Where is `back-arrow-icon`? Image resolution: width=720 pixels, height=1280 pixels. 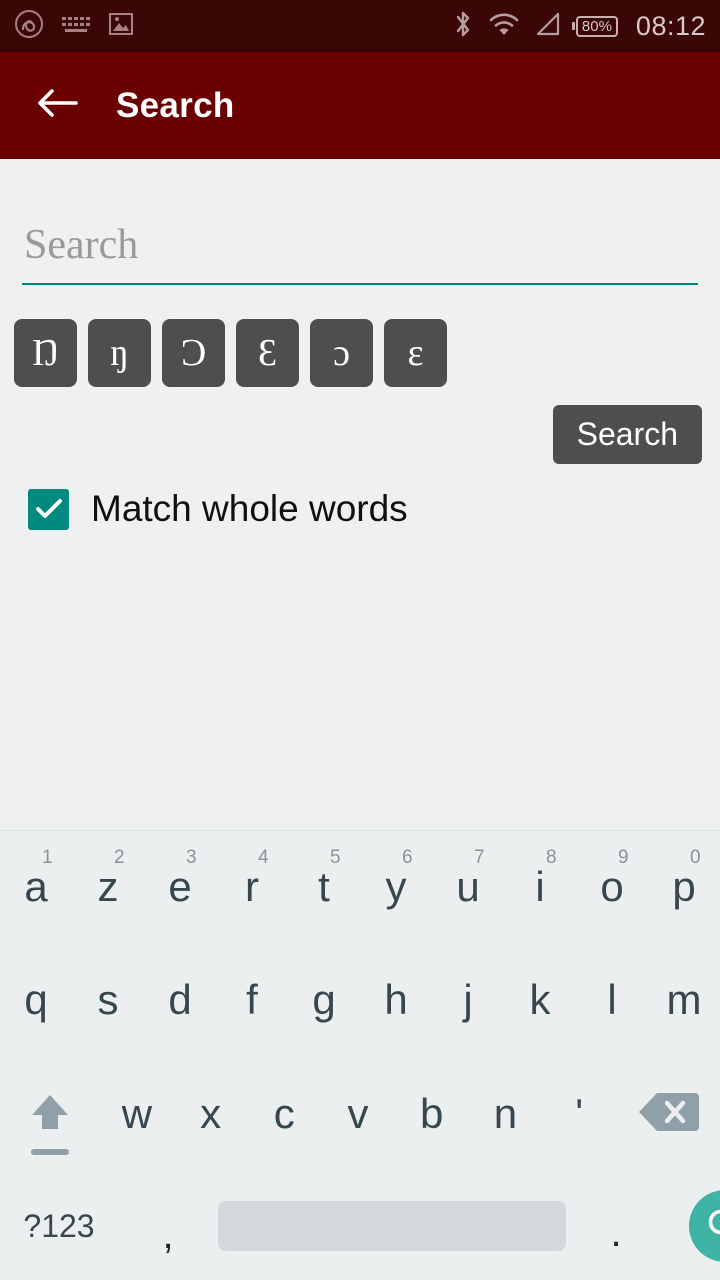
back-arrow-icon is located at coordinates (58, 105).